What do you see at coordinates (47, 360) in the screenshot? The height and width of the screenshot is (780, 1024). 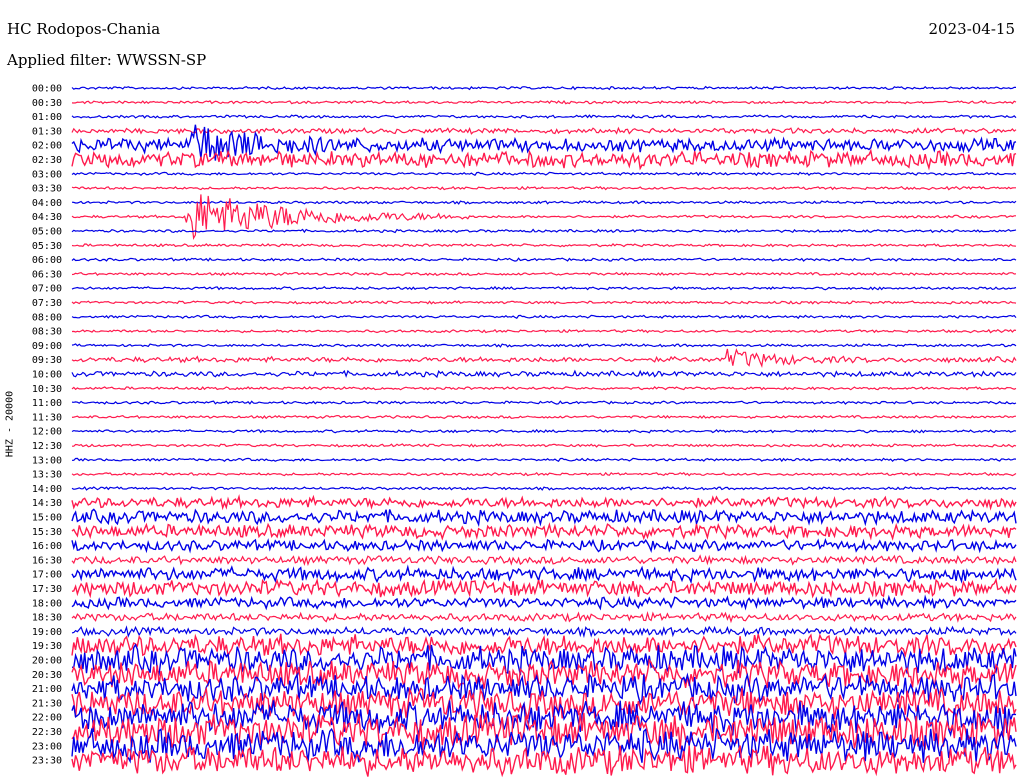 I see `time-tick-label: 09:30` at bounding box center [47, 360].